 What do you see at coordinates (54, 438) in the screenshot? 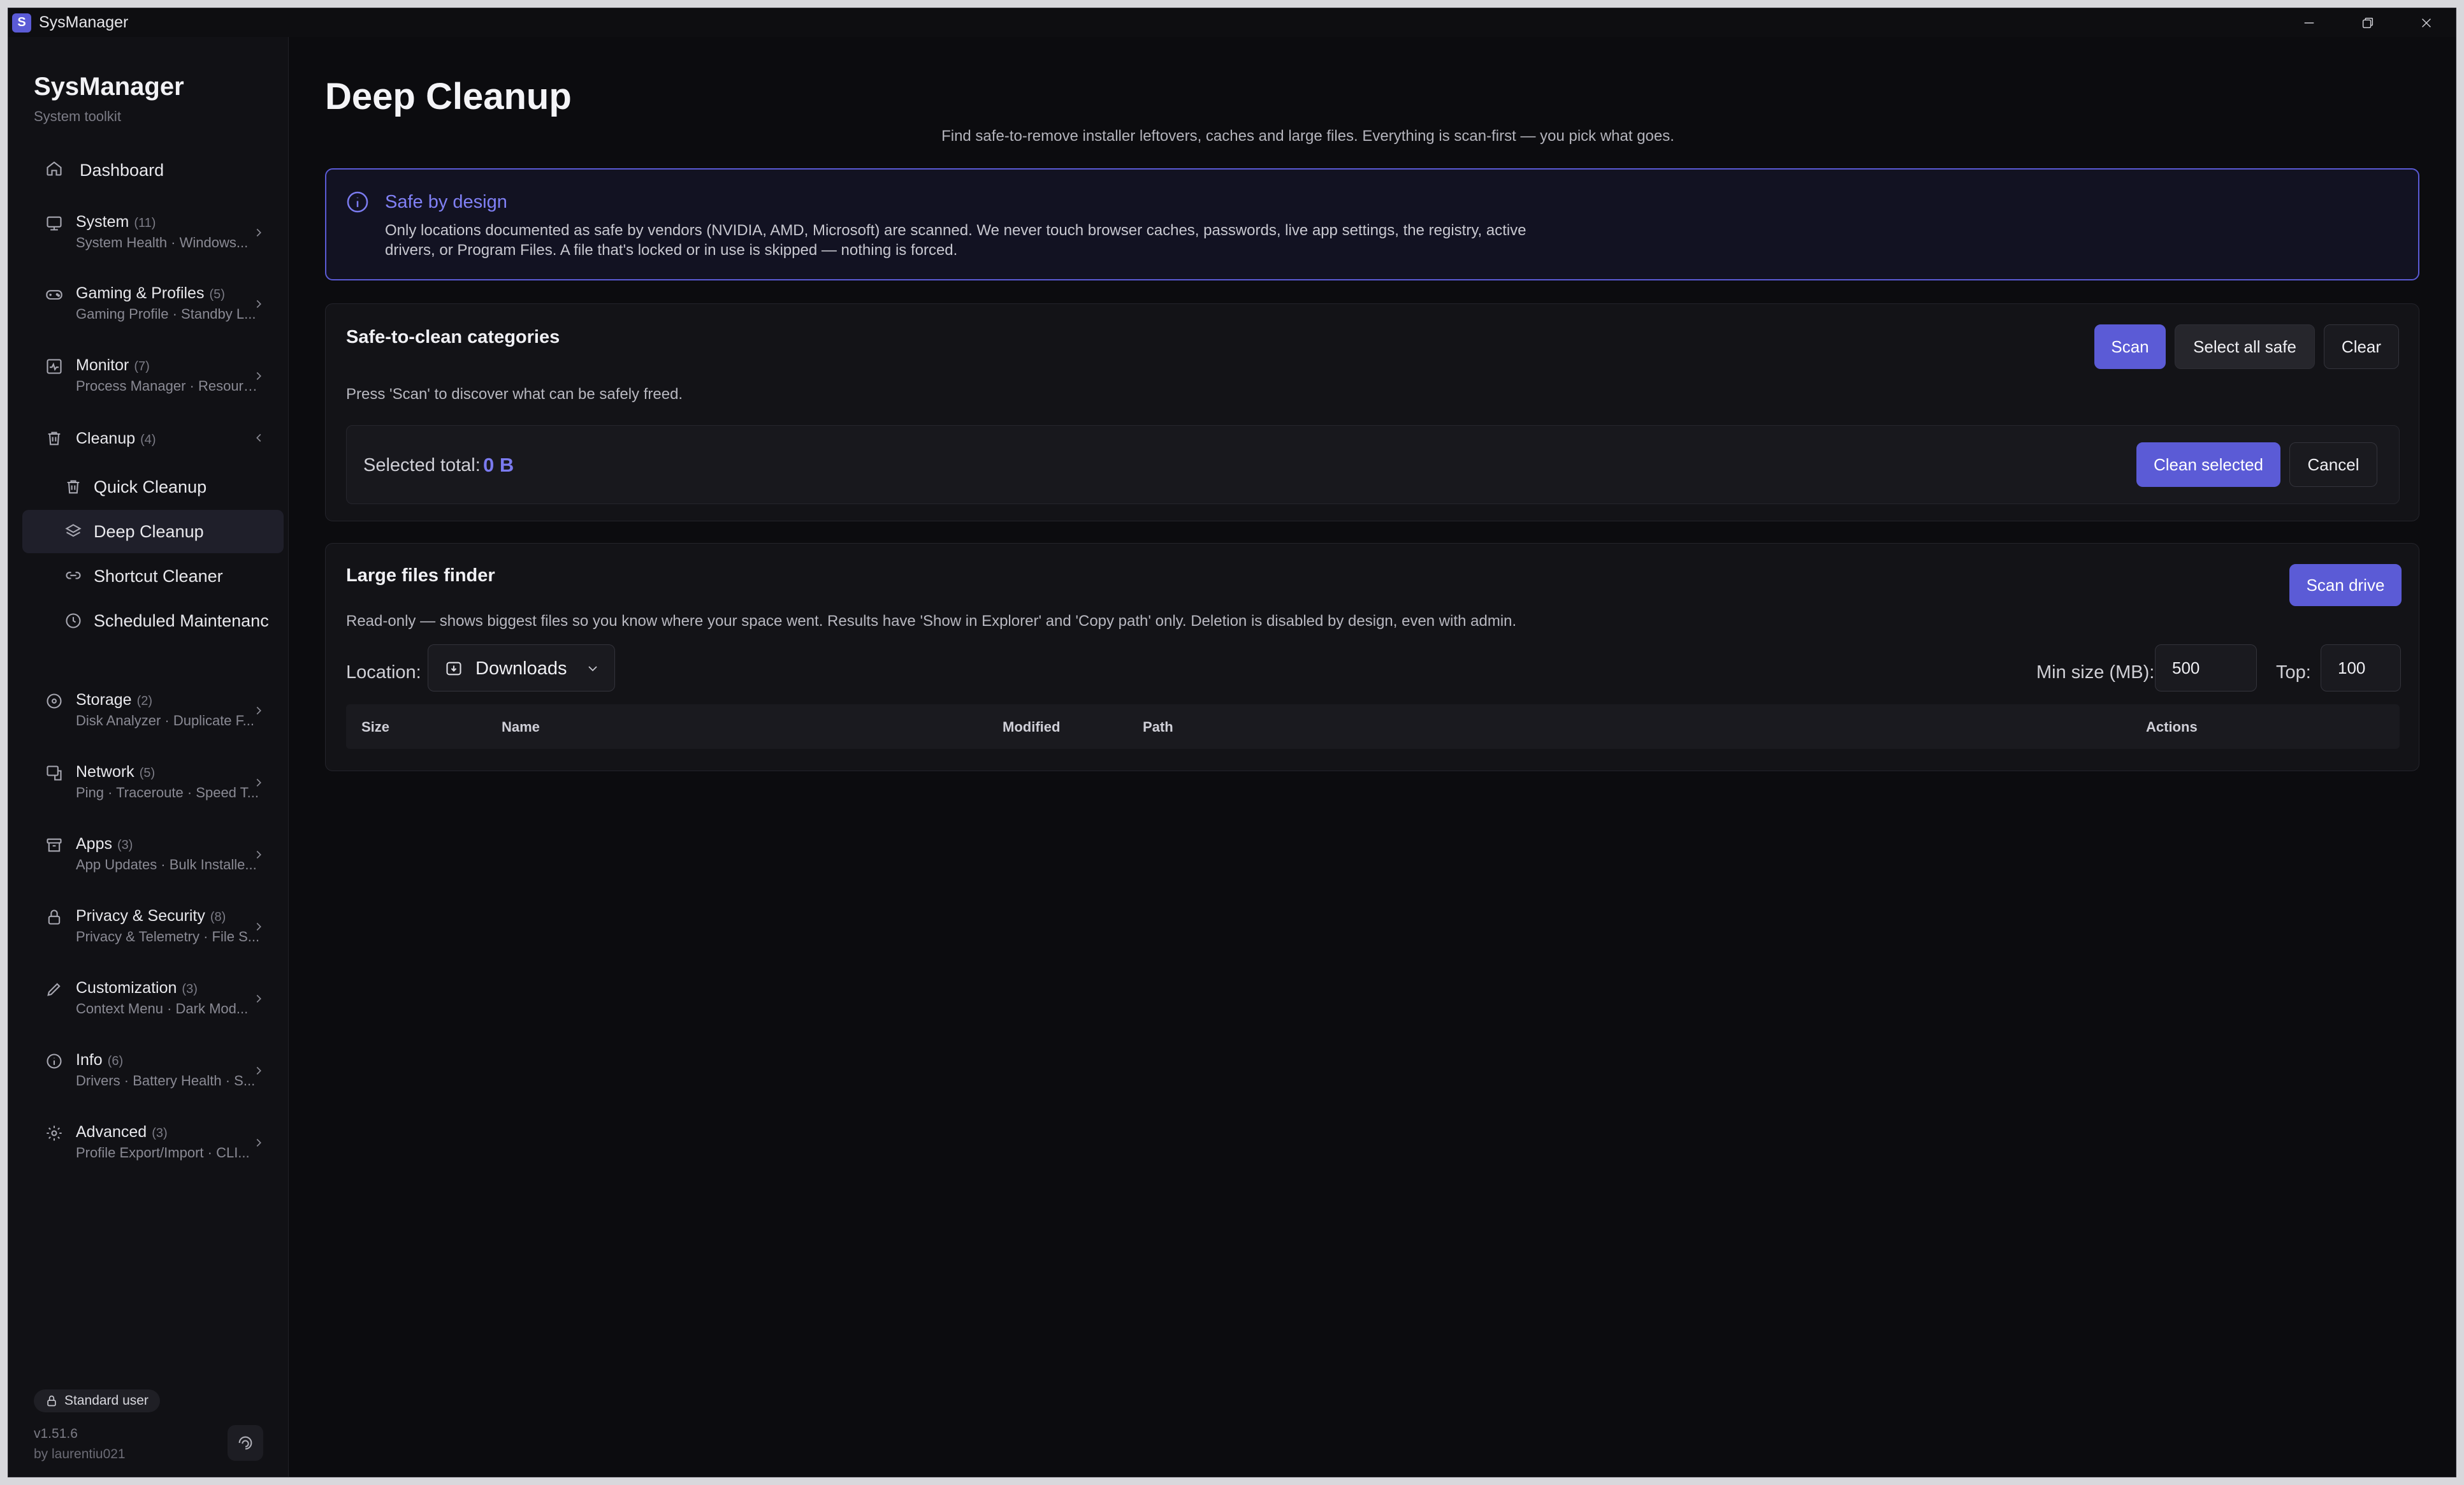
I see `trash-icon` at bounding box center [54, 438].